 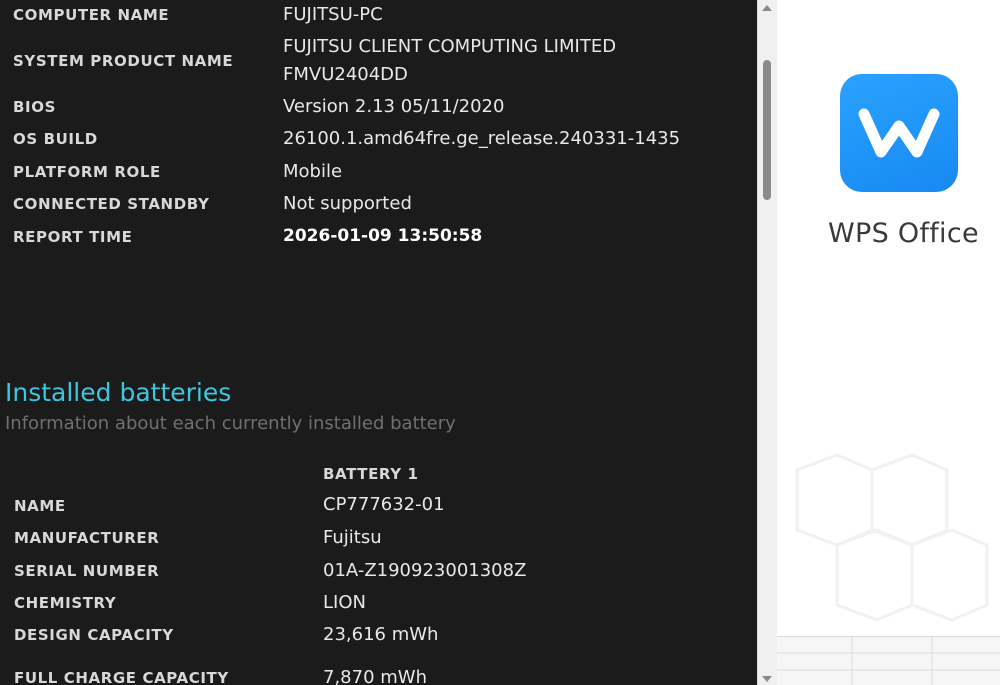 What do you see at coordinates (87, 571) in the screenshot?
I see `battery-serial-number-label: SERIAL NUMBER` at bounding box center [87, 571].